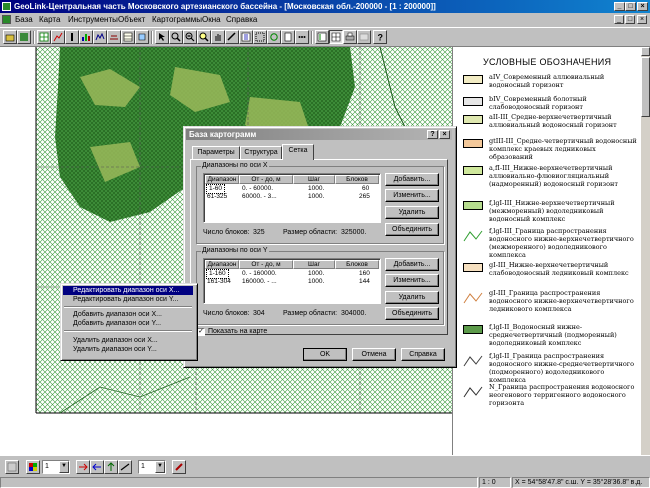  What do you see at coordinates (131, 19) in the screenshot?
I see `menu-obekt: Объект` at bounding box center [131, 19].